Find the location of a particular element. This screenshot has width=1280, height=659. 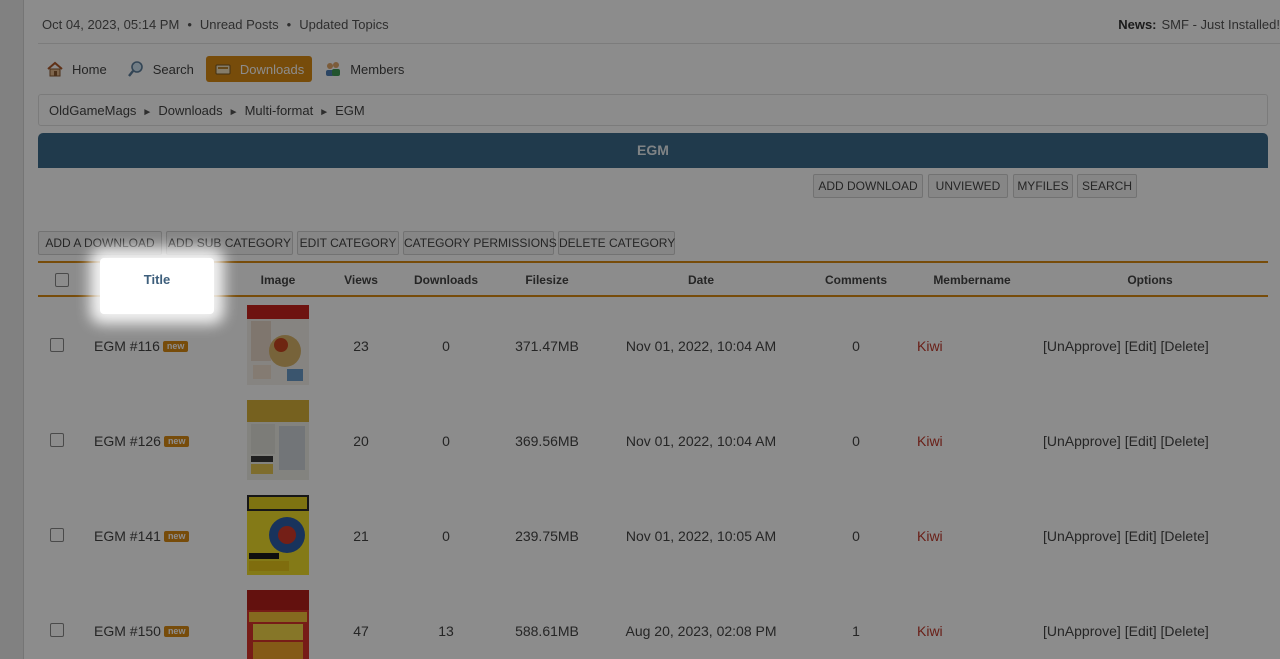

add-download-button: ADD DOWNLOAD is located at coordinates (868, 186).